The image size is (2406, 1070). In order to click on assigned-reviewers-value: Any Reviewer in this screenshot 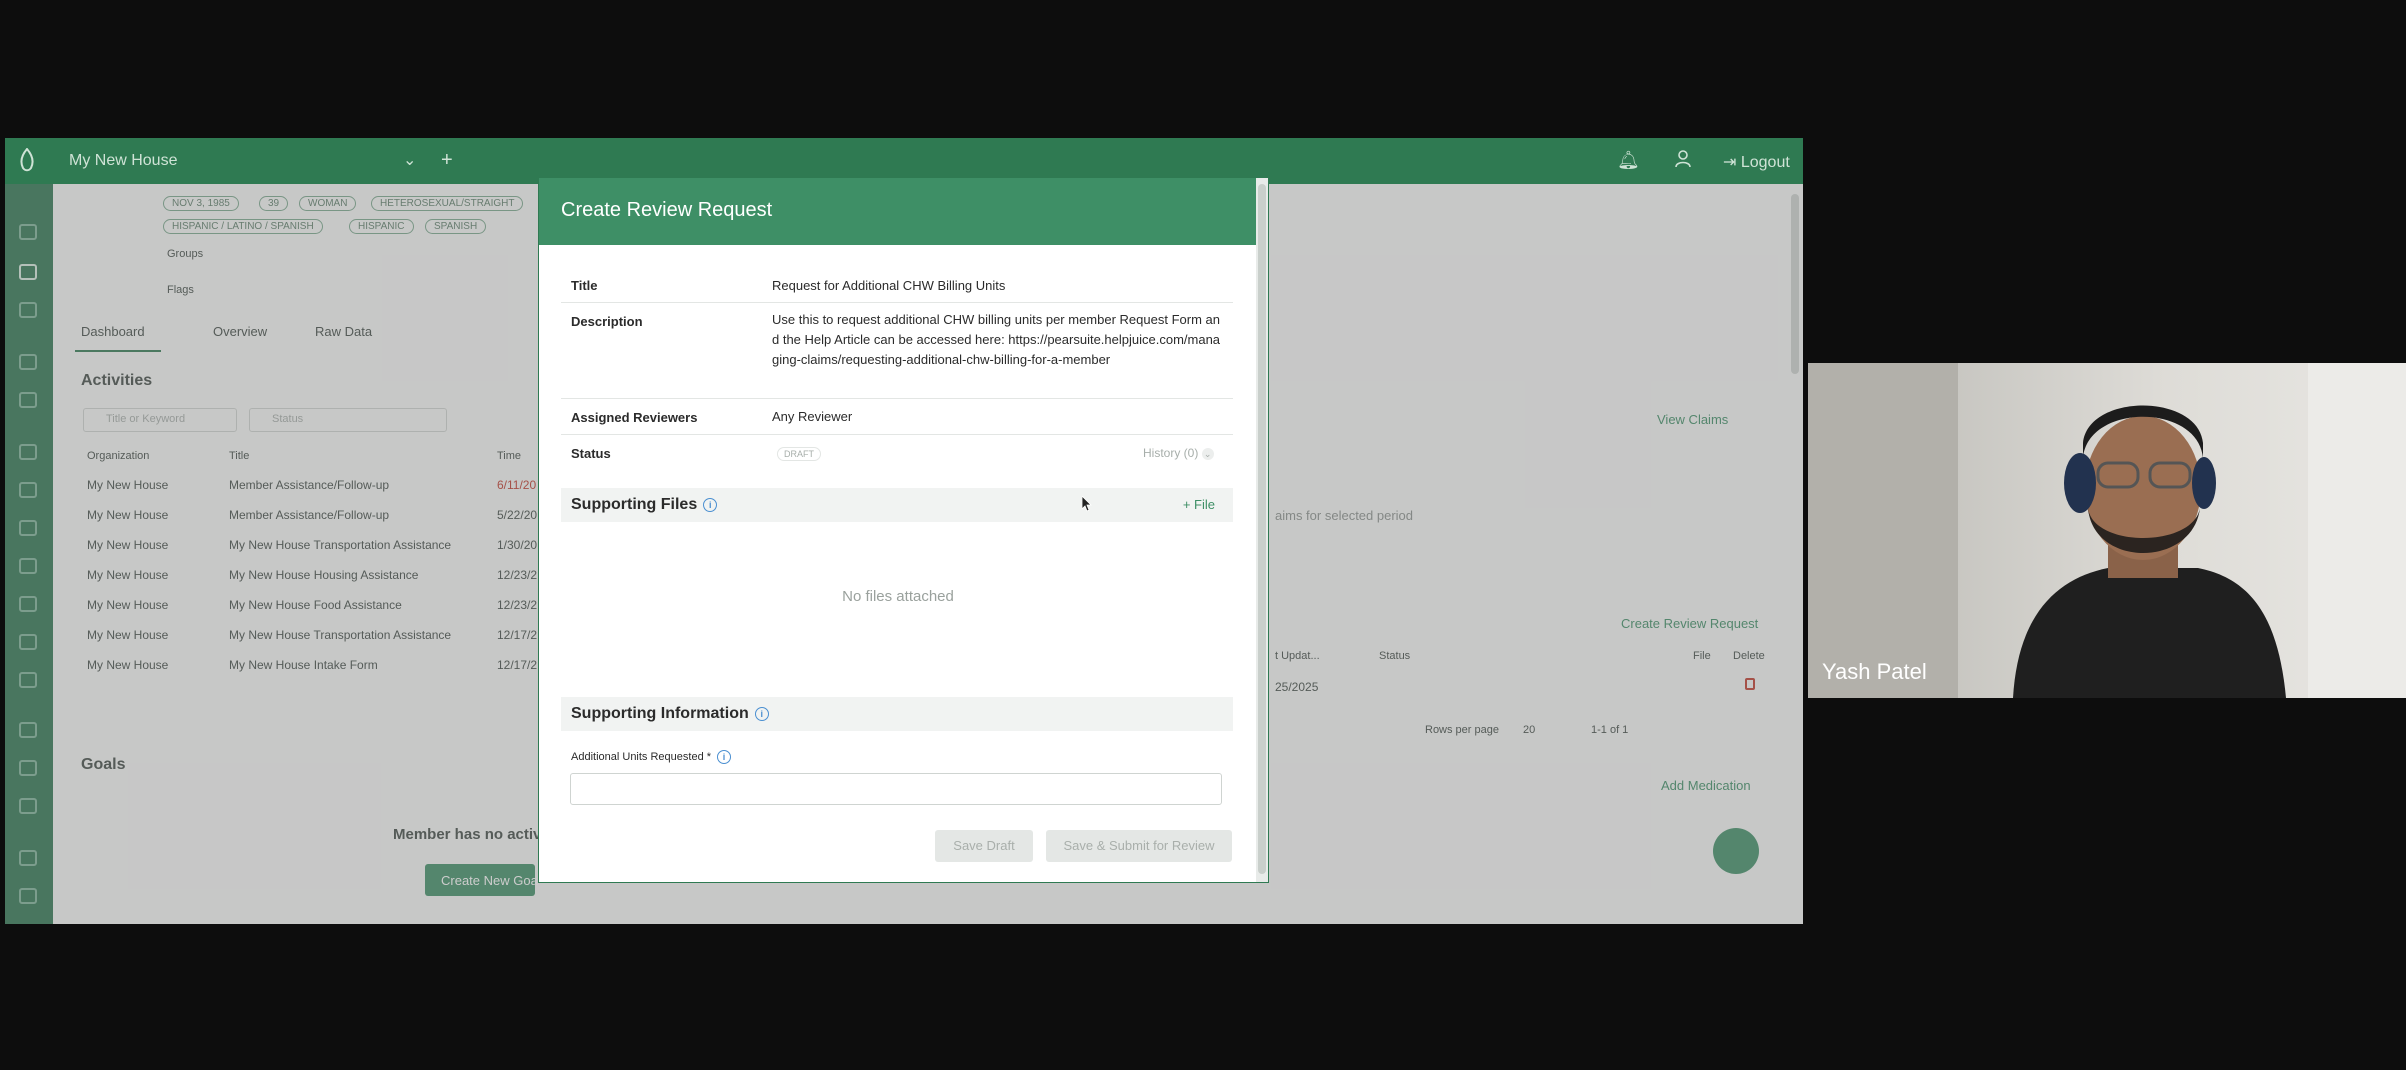, I will do `click(812, 416)`.